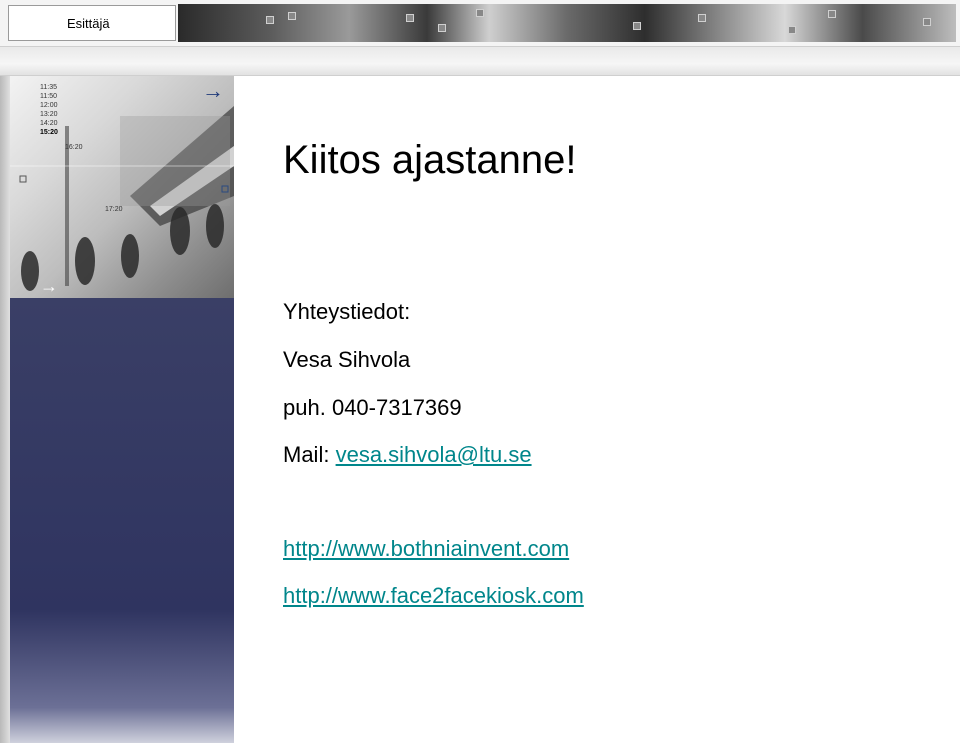  Describe the element at coordinates (48, 87) in the screenshot. I see `time-label: 11:35` at that location.